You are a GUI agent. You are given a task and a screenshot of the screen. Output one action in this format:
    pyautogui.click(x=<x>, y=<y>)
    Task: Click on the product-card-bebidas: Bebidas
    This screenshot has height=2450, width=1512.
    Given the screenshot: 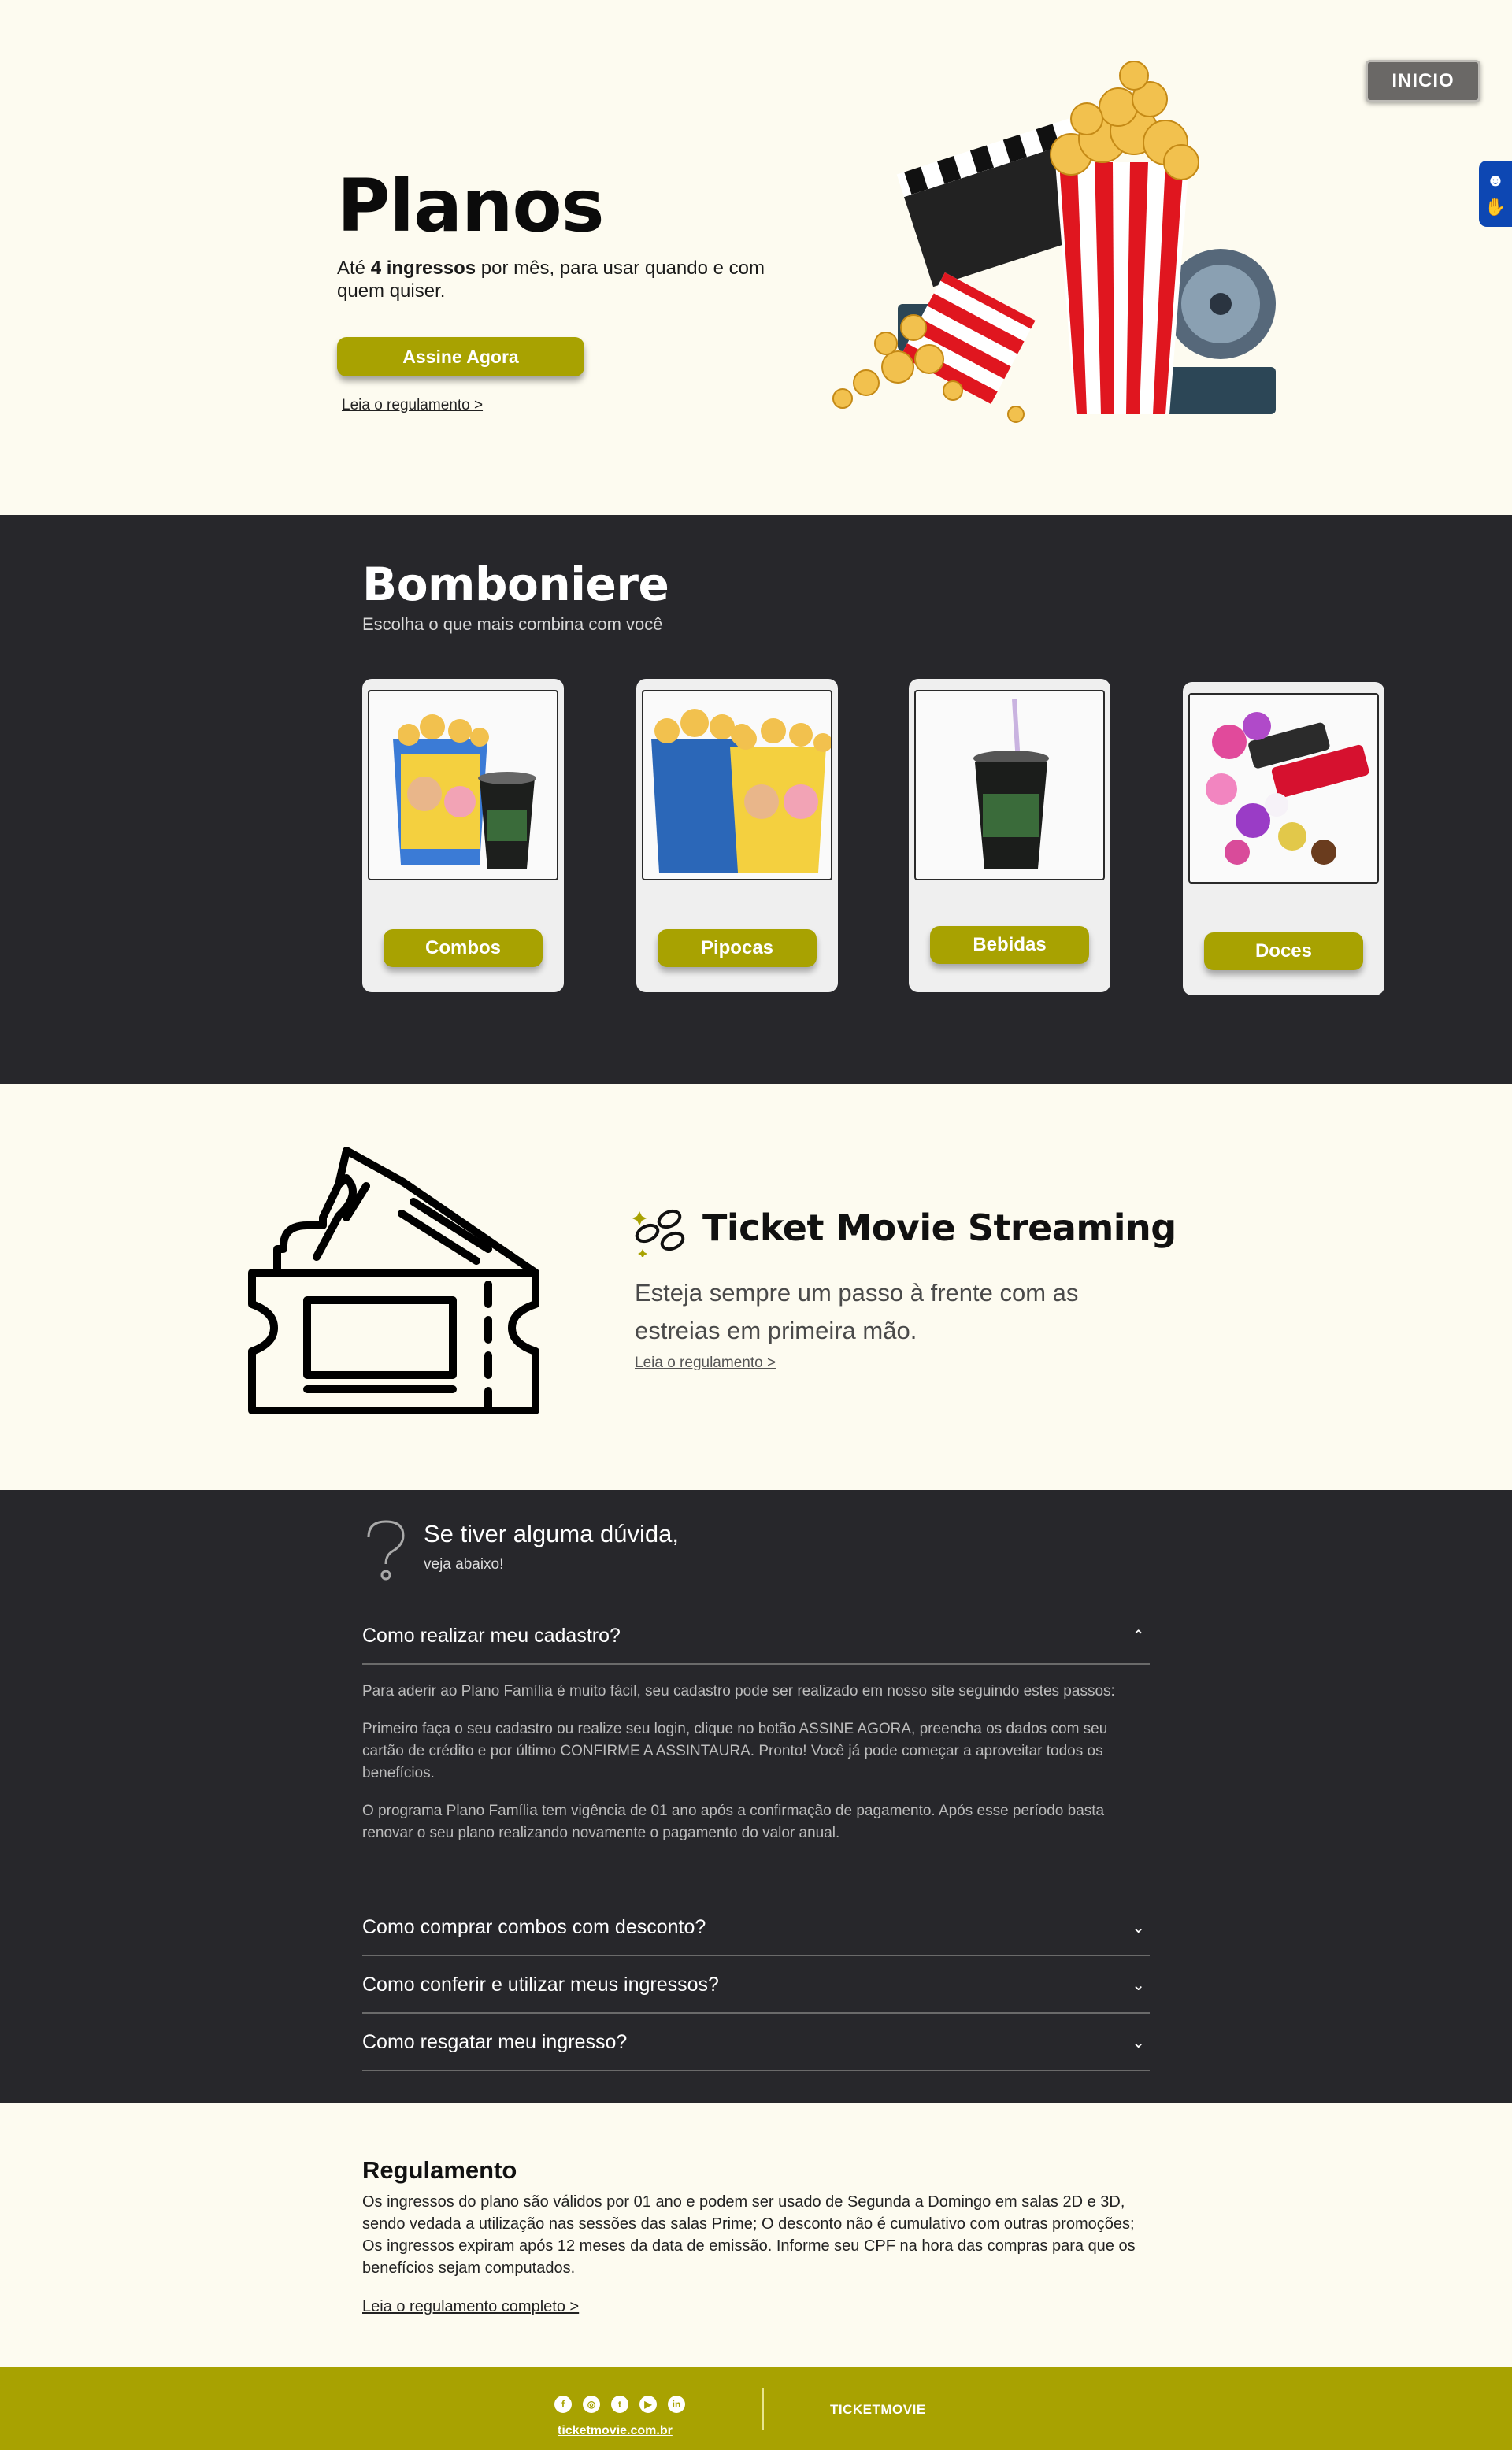 What is the action you would take?
    pyautogui.click(x=1009, y=835)
    